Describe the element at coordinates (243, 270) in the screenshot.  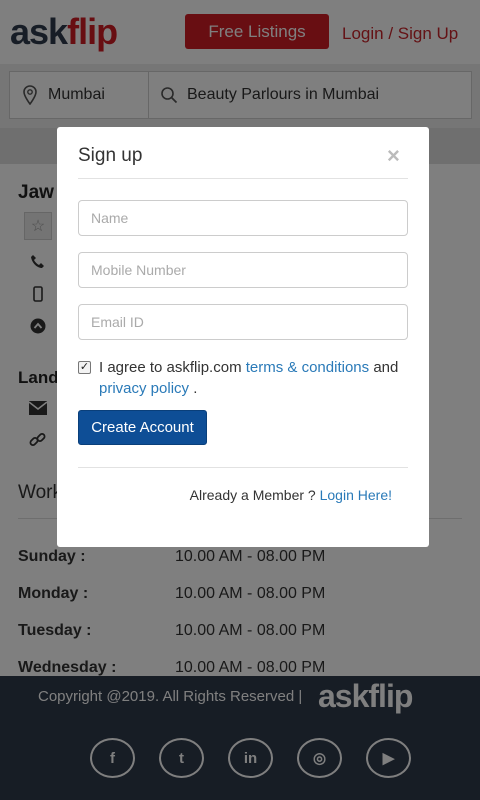
I see `mobile-number-field` at that location.